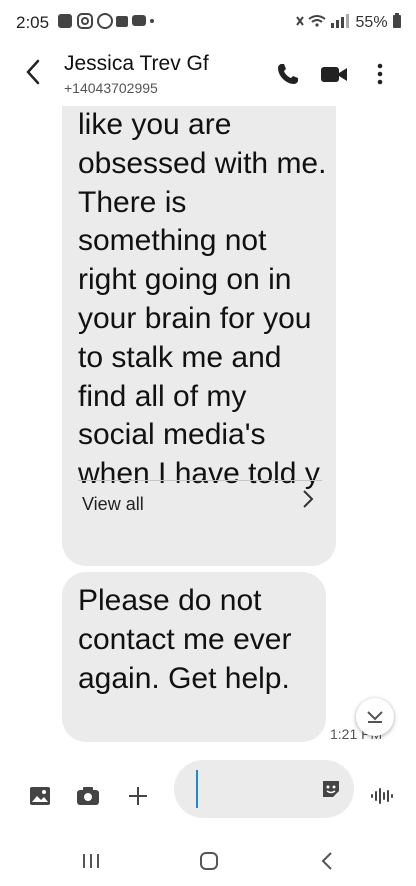 The image size is (416, 886). Describe the element at coordinates (113, 504) in the screenshot. I see `view-all-link: View all` at that location.